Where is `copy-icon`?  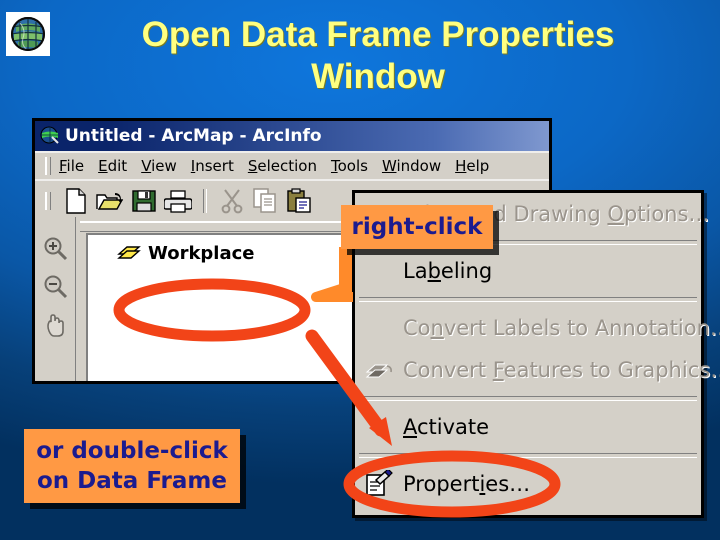
copy-icon is located at coordinates (266, 201).